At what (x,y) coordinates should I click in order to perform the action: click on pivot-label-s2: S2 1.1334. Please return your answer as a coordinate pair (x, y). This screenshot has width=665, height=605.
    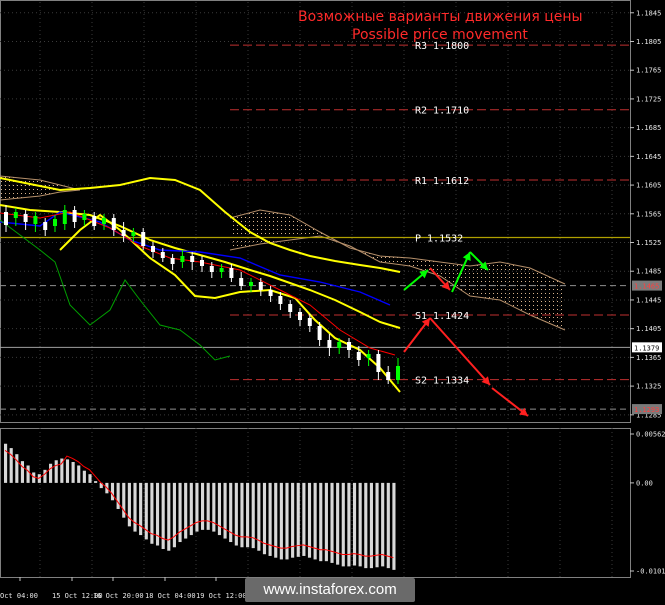
    Looking at the image, I should click on (442, 381).